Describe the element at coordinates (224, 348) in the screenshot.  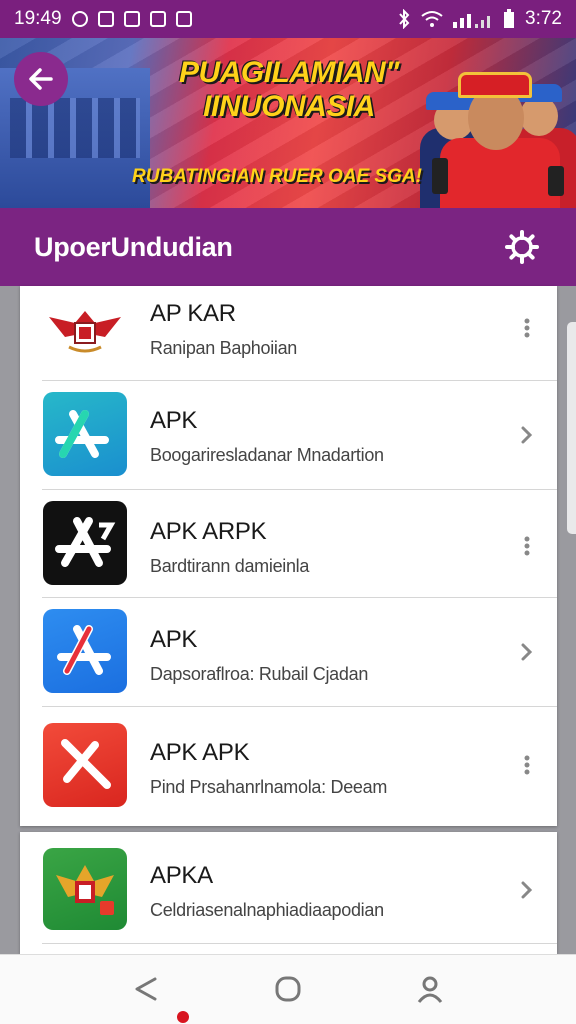
I see `app-description: Ranipan Baphoiian` at that location.